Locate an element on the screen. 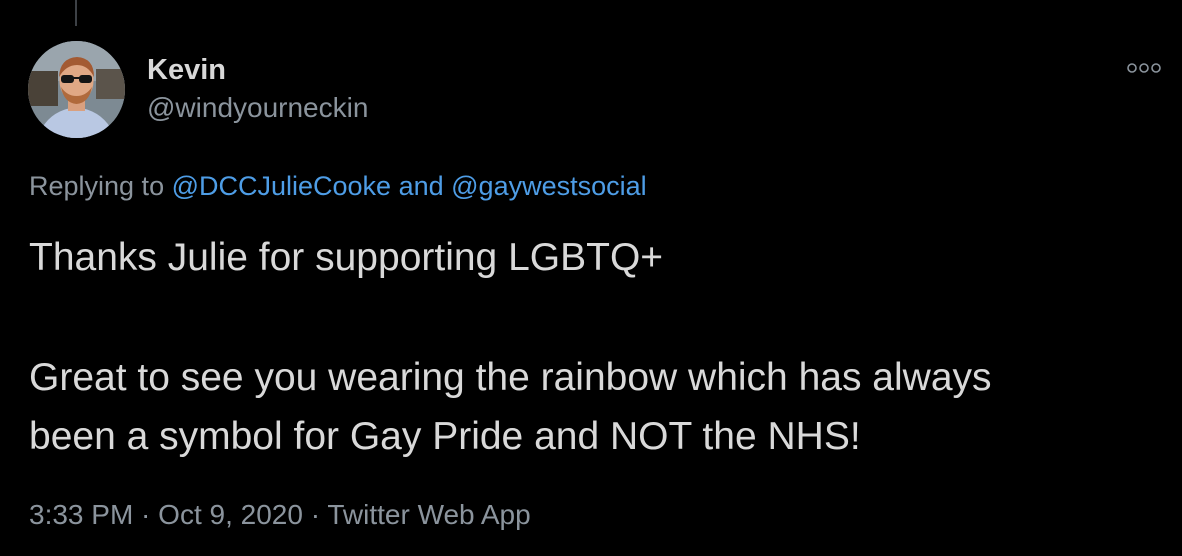 This screenshot has width=1182, height=556. more-options-icon is located at coordinates (1144, 68).